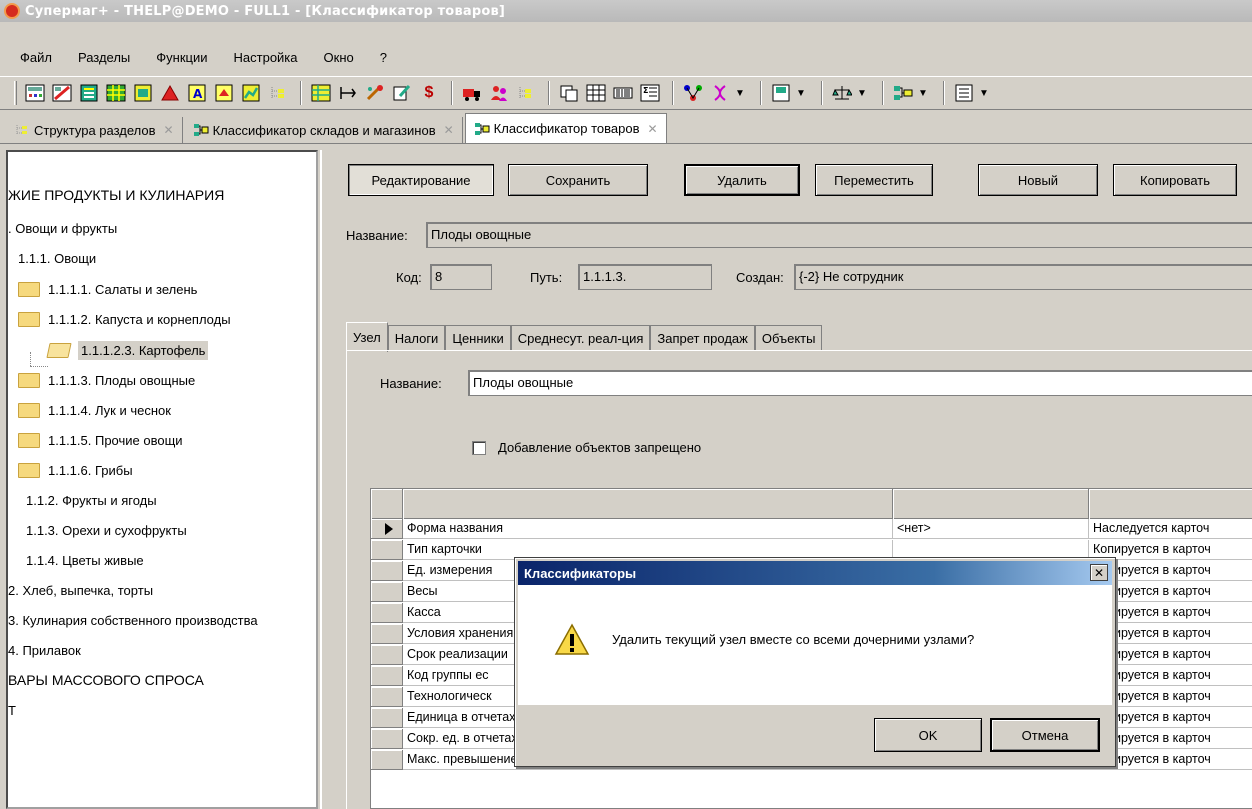  Describe the element at coordinates (224, 93) in the screenshot. I see `hat-icon` at that location.